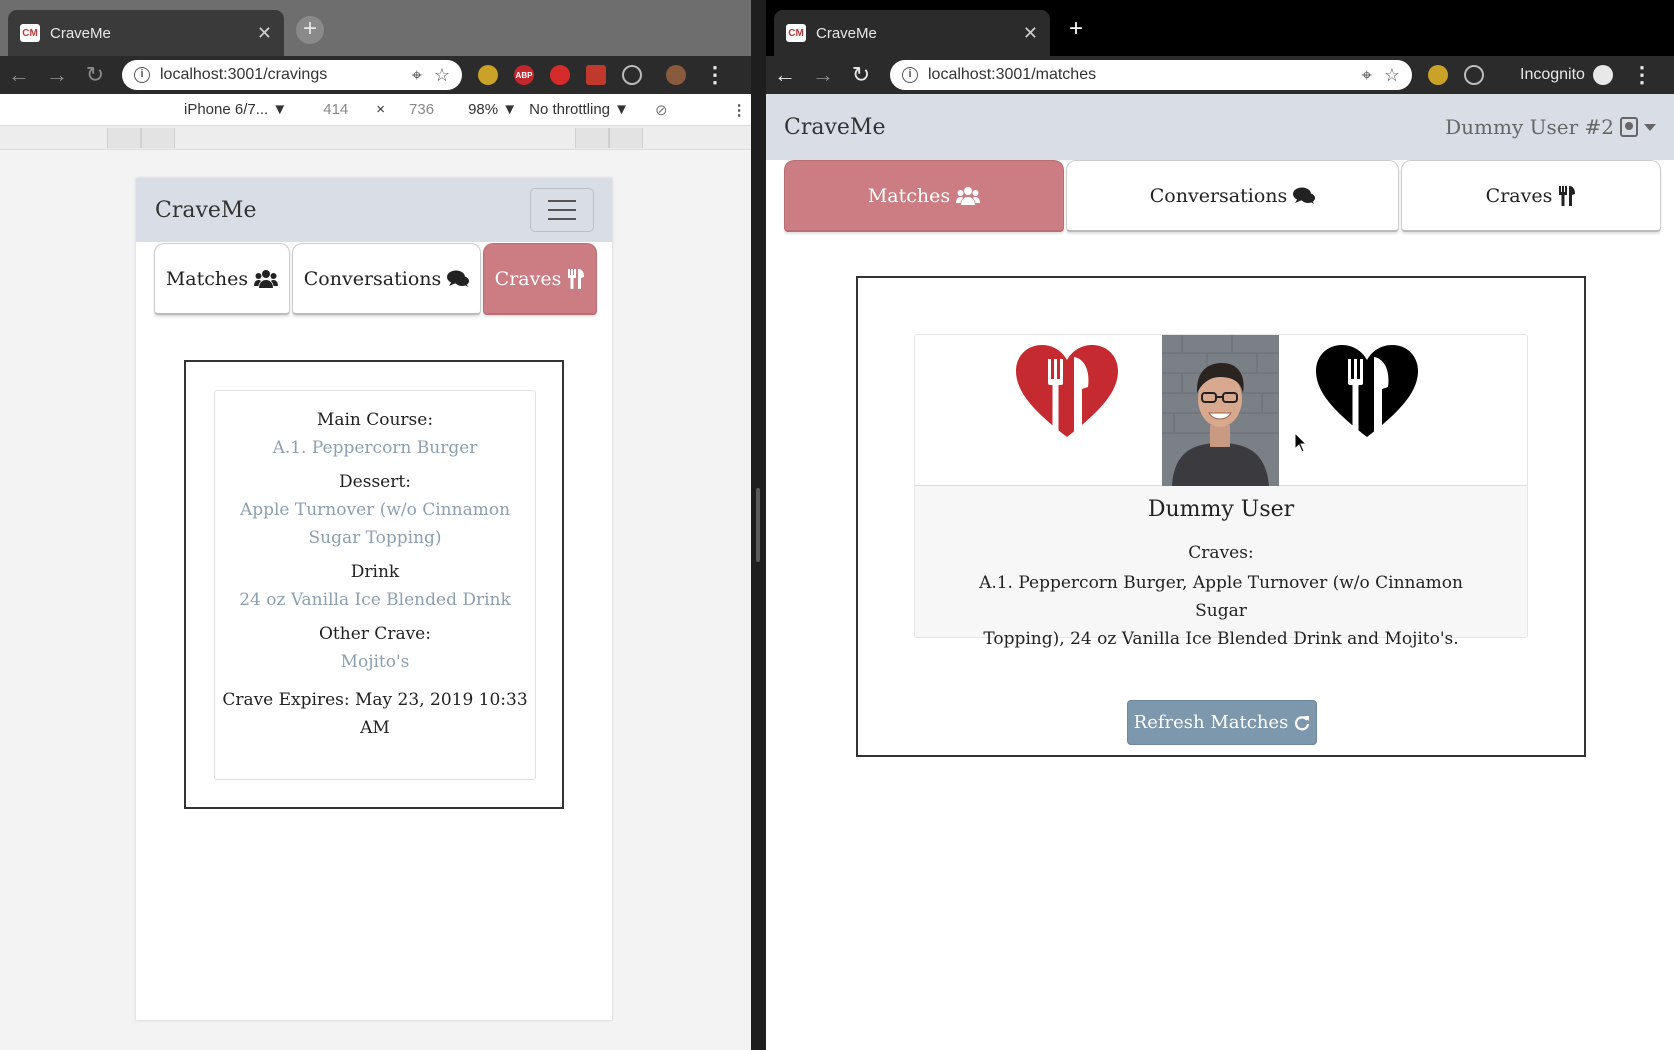  Describe the element at coordinates (739, 110) in the screenshot. I see `devtools-menu-icon: ⋮` at that location.